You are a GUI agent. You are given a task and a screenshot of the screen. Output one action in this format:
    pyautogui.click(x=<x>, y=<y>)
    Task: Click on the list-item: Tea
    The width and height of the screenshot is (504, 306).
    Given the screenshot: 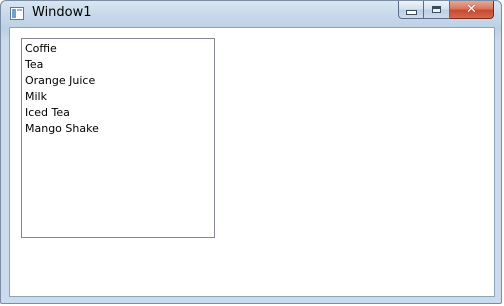 What is the action you would take?
    pyautogui.click(x=119, y=65)
    